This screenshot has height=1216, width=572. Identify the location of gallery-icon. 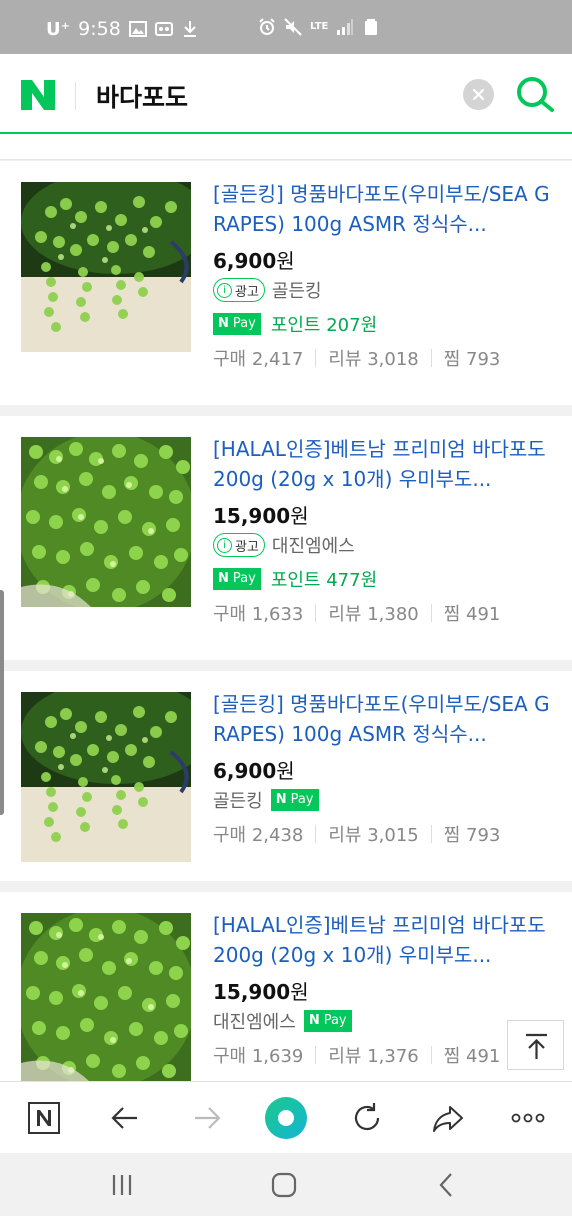
(137, 29).